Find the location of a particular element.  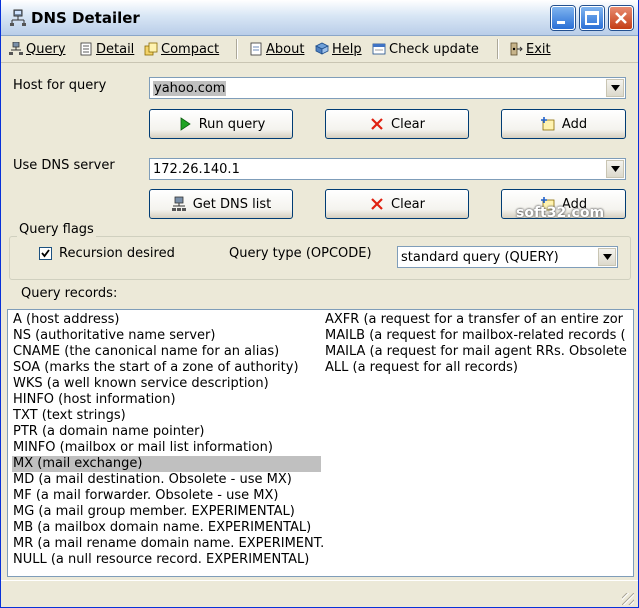

maximize-icon is located at coordinates (592, 18).